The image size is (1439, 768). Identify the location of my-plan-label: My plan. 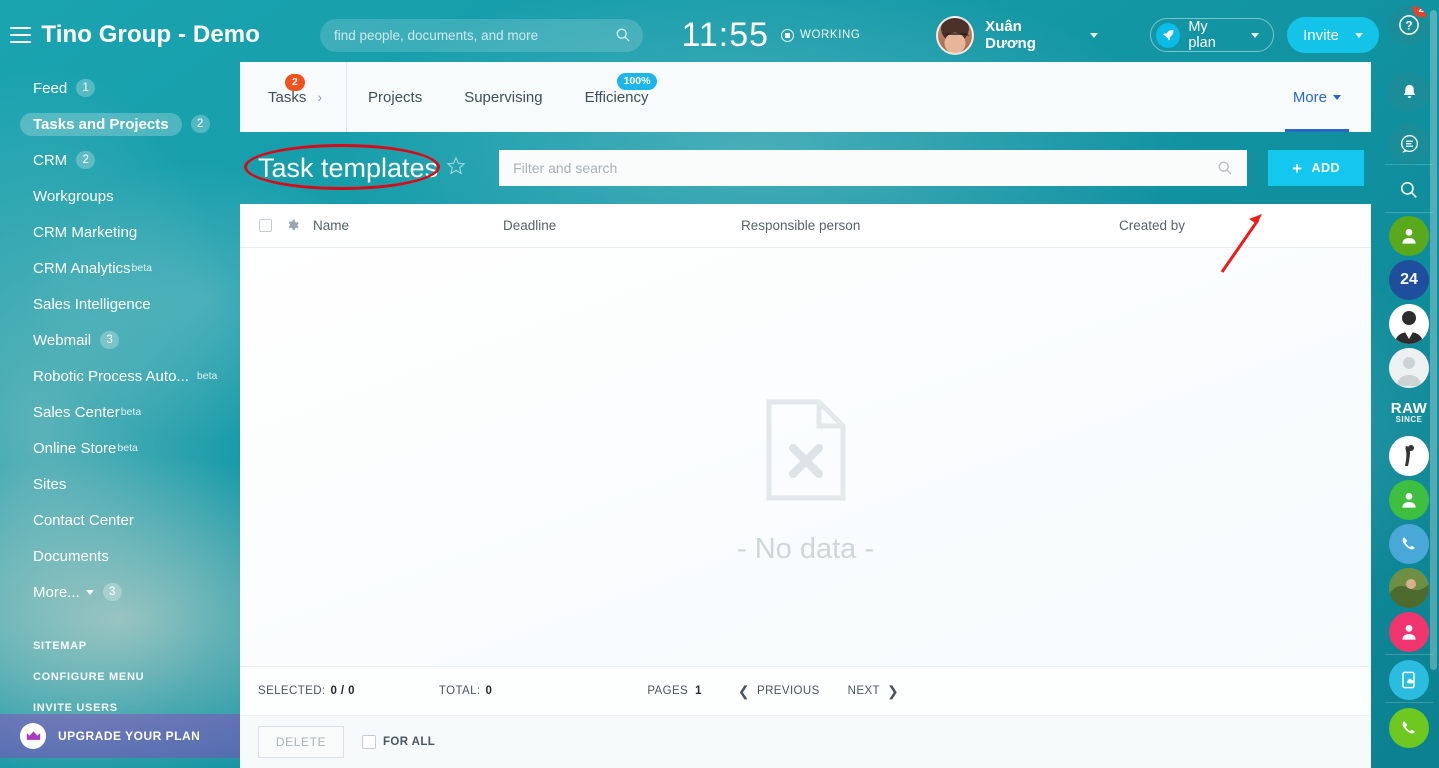
(1202, 35).